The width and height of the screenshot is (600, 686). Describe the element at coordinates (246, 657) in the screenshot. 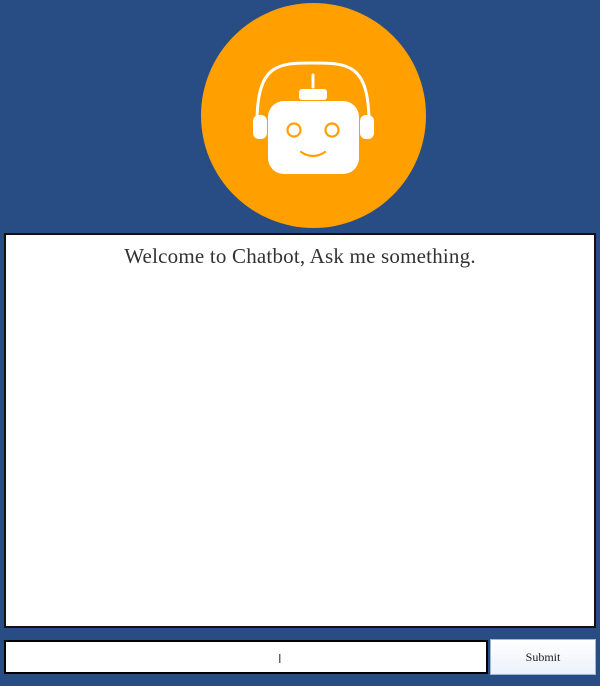

I see `message-input` at that location.